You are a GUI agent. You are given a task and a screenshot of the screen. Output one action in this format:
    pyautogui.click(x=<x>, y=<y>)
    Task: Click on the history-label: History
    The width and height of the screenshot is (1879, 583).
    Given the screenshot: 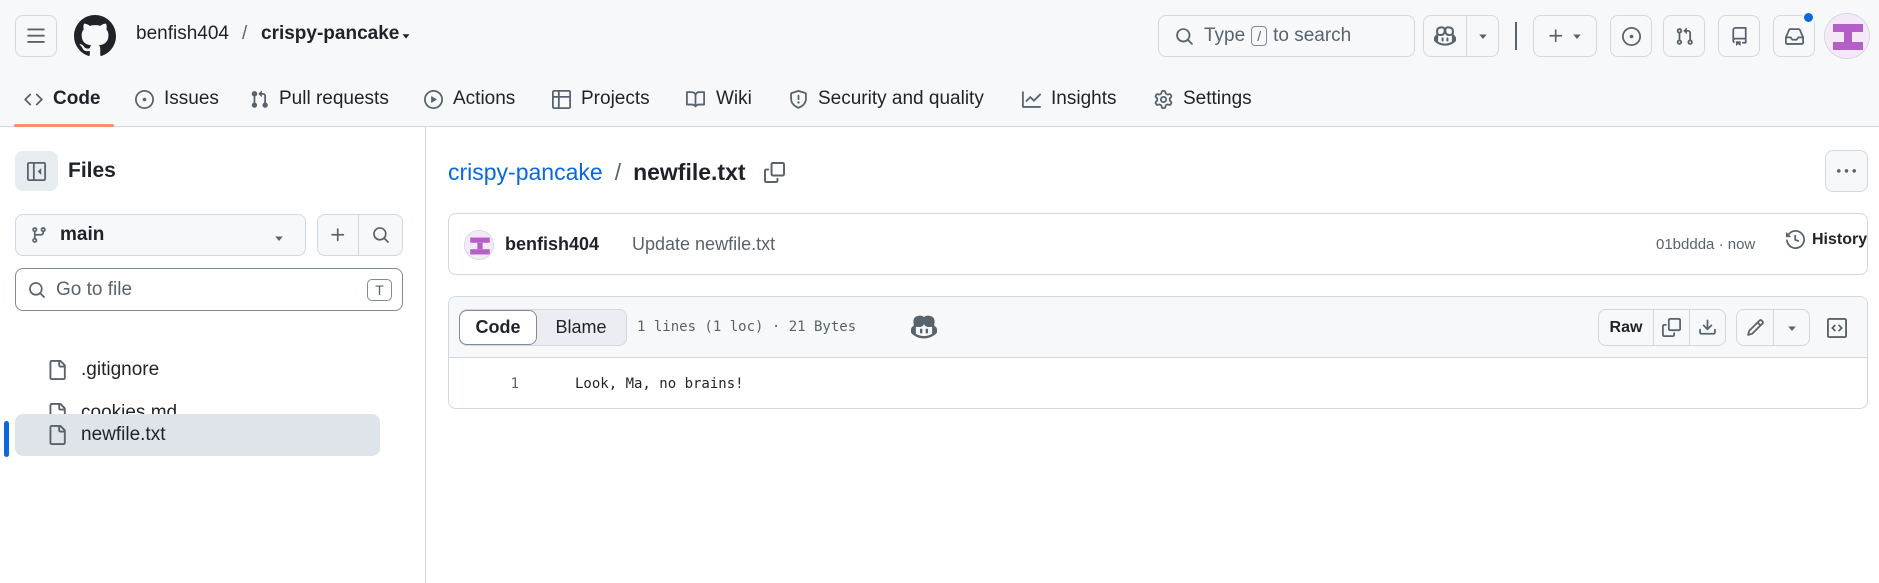 What is the action you would take?
    pyautogui.click(x=1840, y=239)
    